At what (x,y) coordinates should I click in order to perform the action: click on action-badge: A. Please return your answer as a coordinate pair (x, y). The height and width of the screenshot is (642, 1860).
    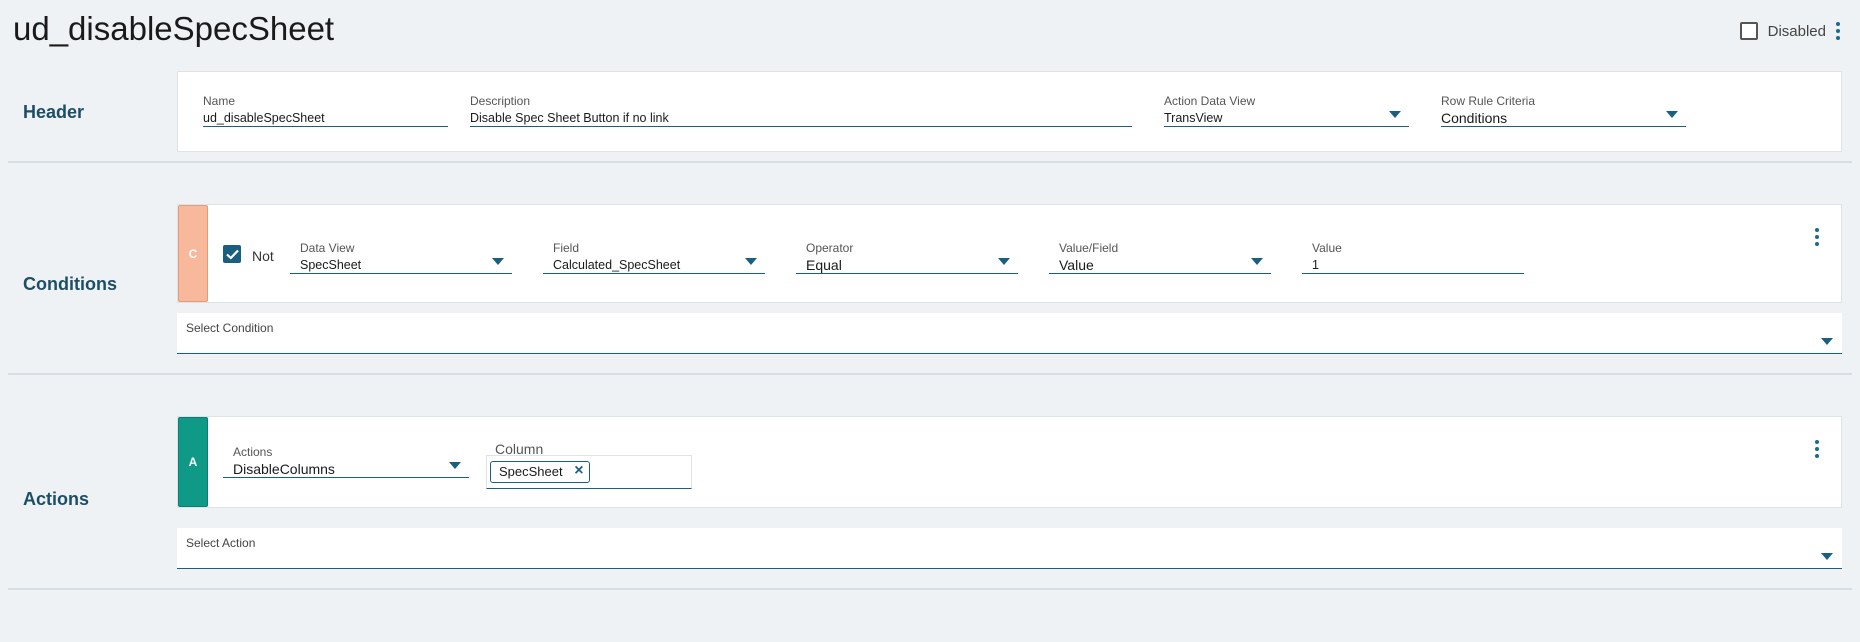
    Looking at the image, I should click on (193, 462).